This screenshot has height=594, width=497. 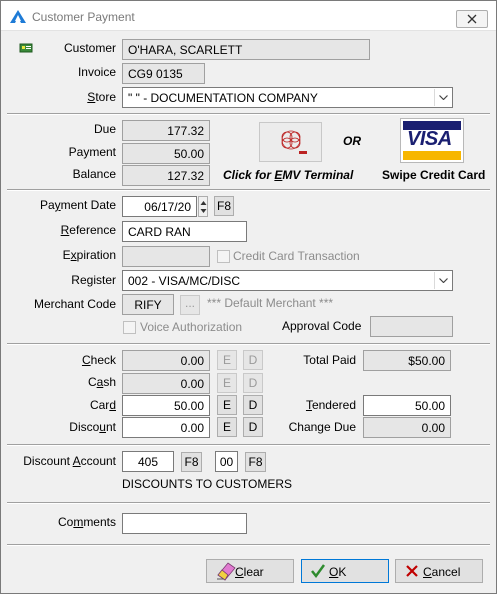 I want to click on store-select: " " - DOCUMENTATION COMPANY, so click(x=287, y=97).